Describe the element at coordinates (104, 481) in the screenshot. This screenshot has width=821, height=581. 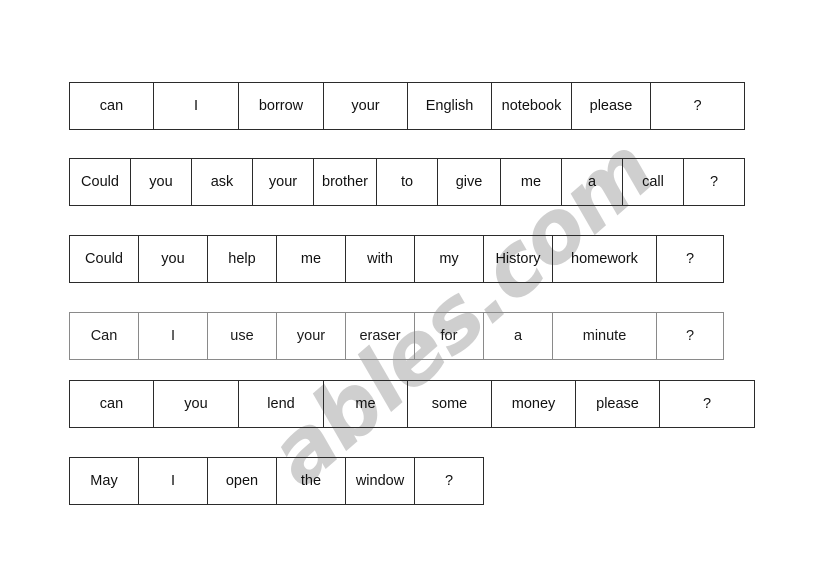
I see `word-cell: May` at that location.